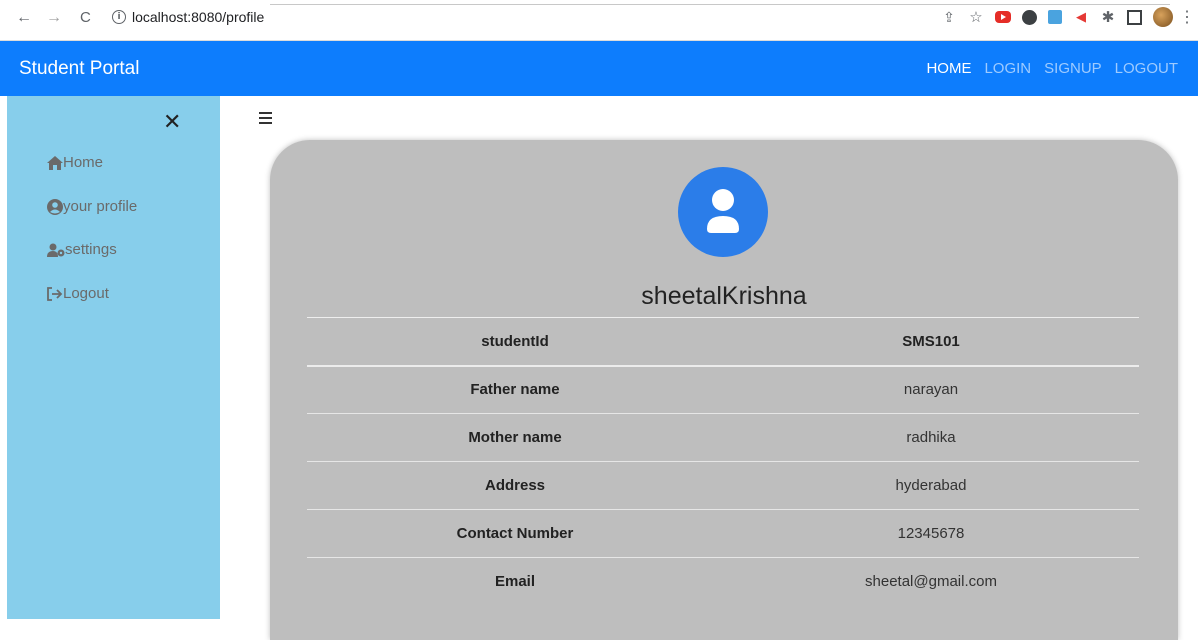  Describe the element at coordinates (172, 122) in the screenshot. I see `sidebar-close-icon: ✕` at that location.